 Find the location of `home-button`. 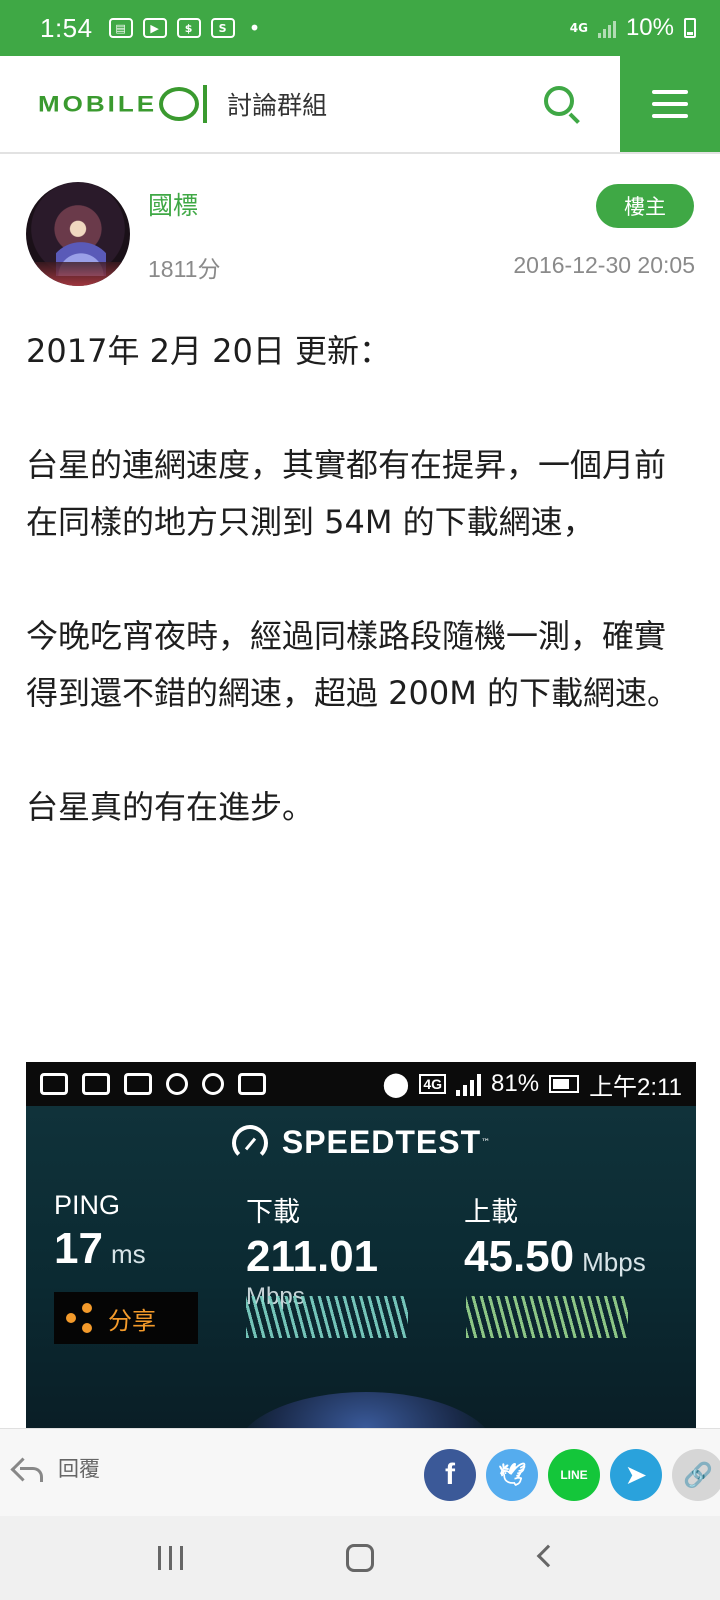

home-button is located at coordinates (360, 1558).